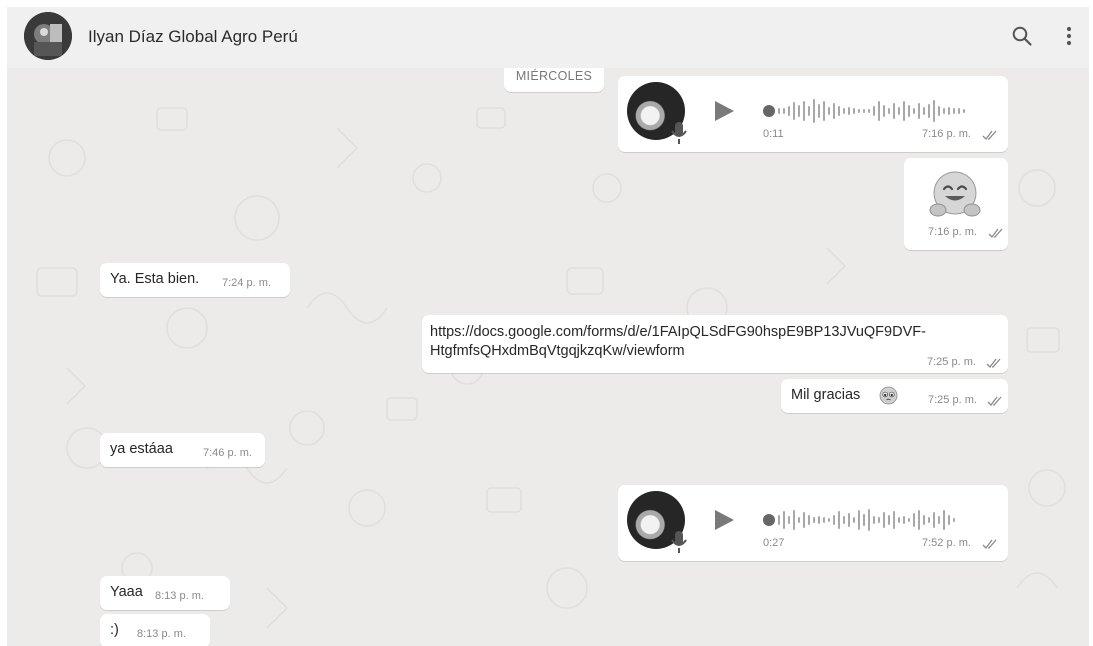 The height and width of the screenshot is (646, 1093). I want to click on voice-duration: 0:27, so click(774, 543).